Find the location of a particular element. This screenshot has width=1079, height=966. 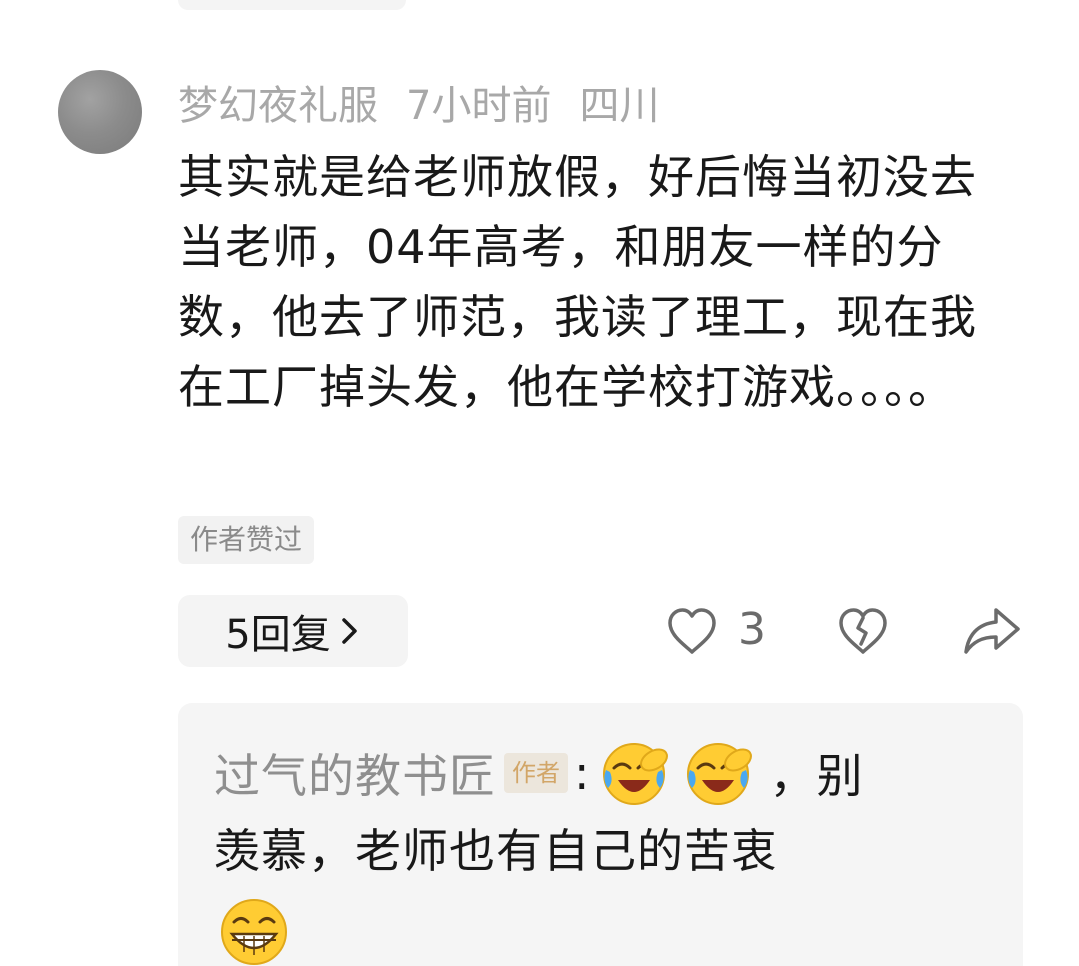

comment-meta: 梦幻夜礼服 7小时前 四川 is located at coordinates (432, 102).